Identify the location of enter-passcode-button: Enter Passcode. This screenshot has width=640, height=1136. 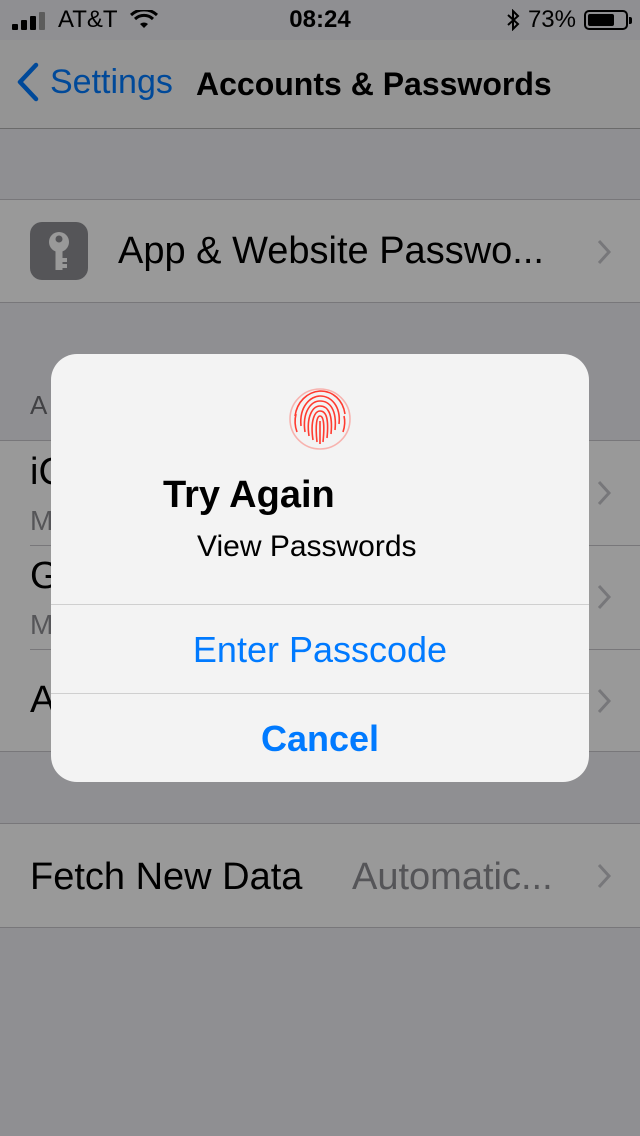
(320, 650).